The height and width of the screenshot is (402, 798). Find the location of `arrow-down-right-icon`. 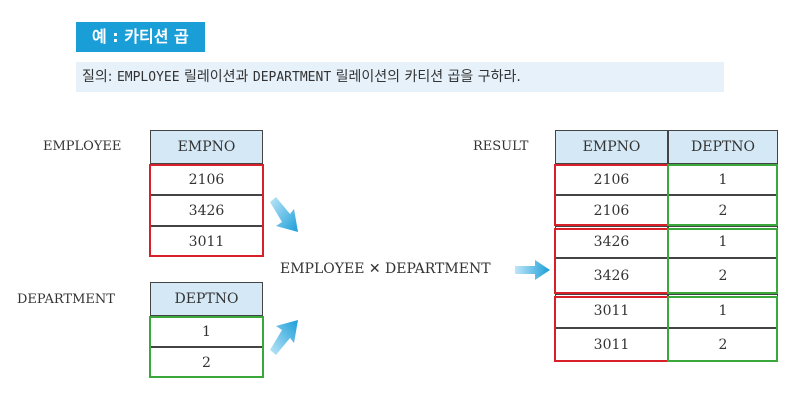

arrow-down-right-icon is located at coordinates (284, 214).